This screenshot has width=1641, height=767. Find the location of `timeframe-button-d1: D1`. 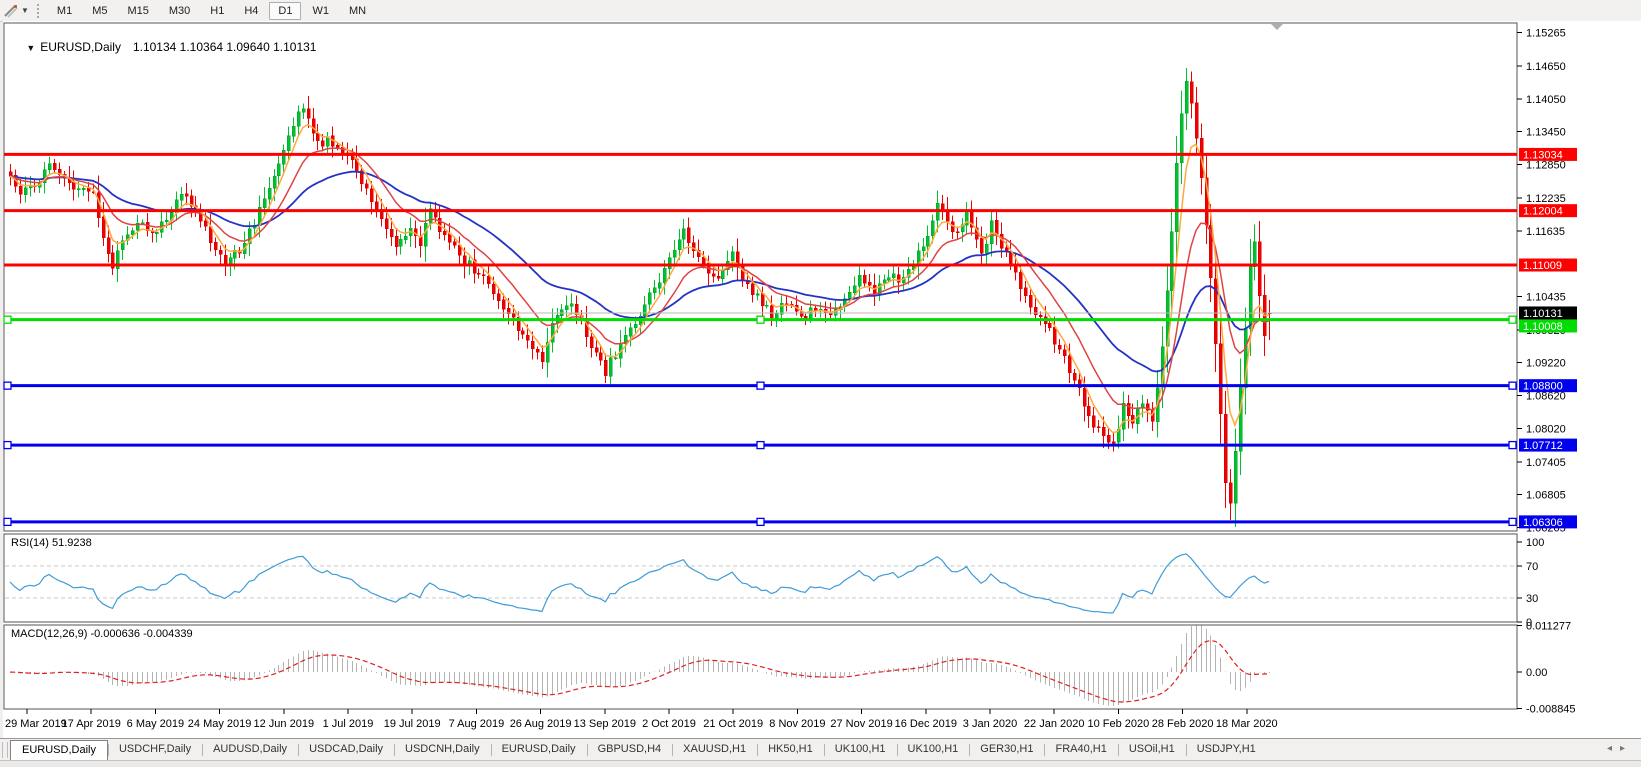

timeframe-button-d1: D1 is located at coordinates (285, 10).